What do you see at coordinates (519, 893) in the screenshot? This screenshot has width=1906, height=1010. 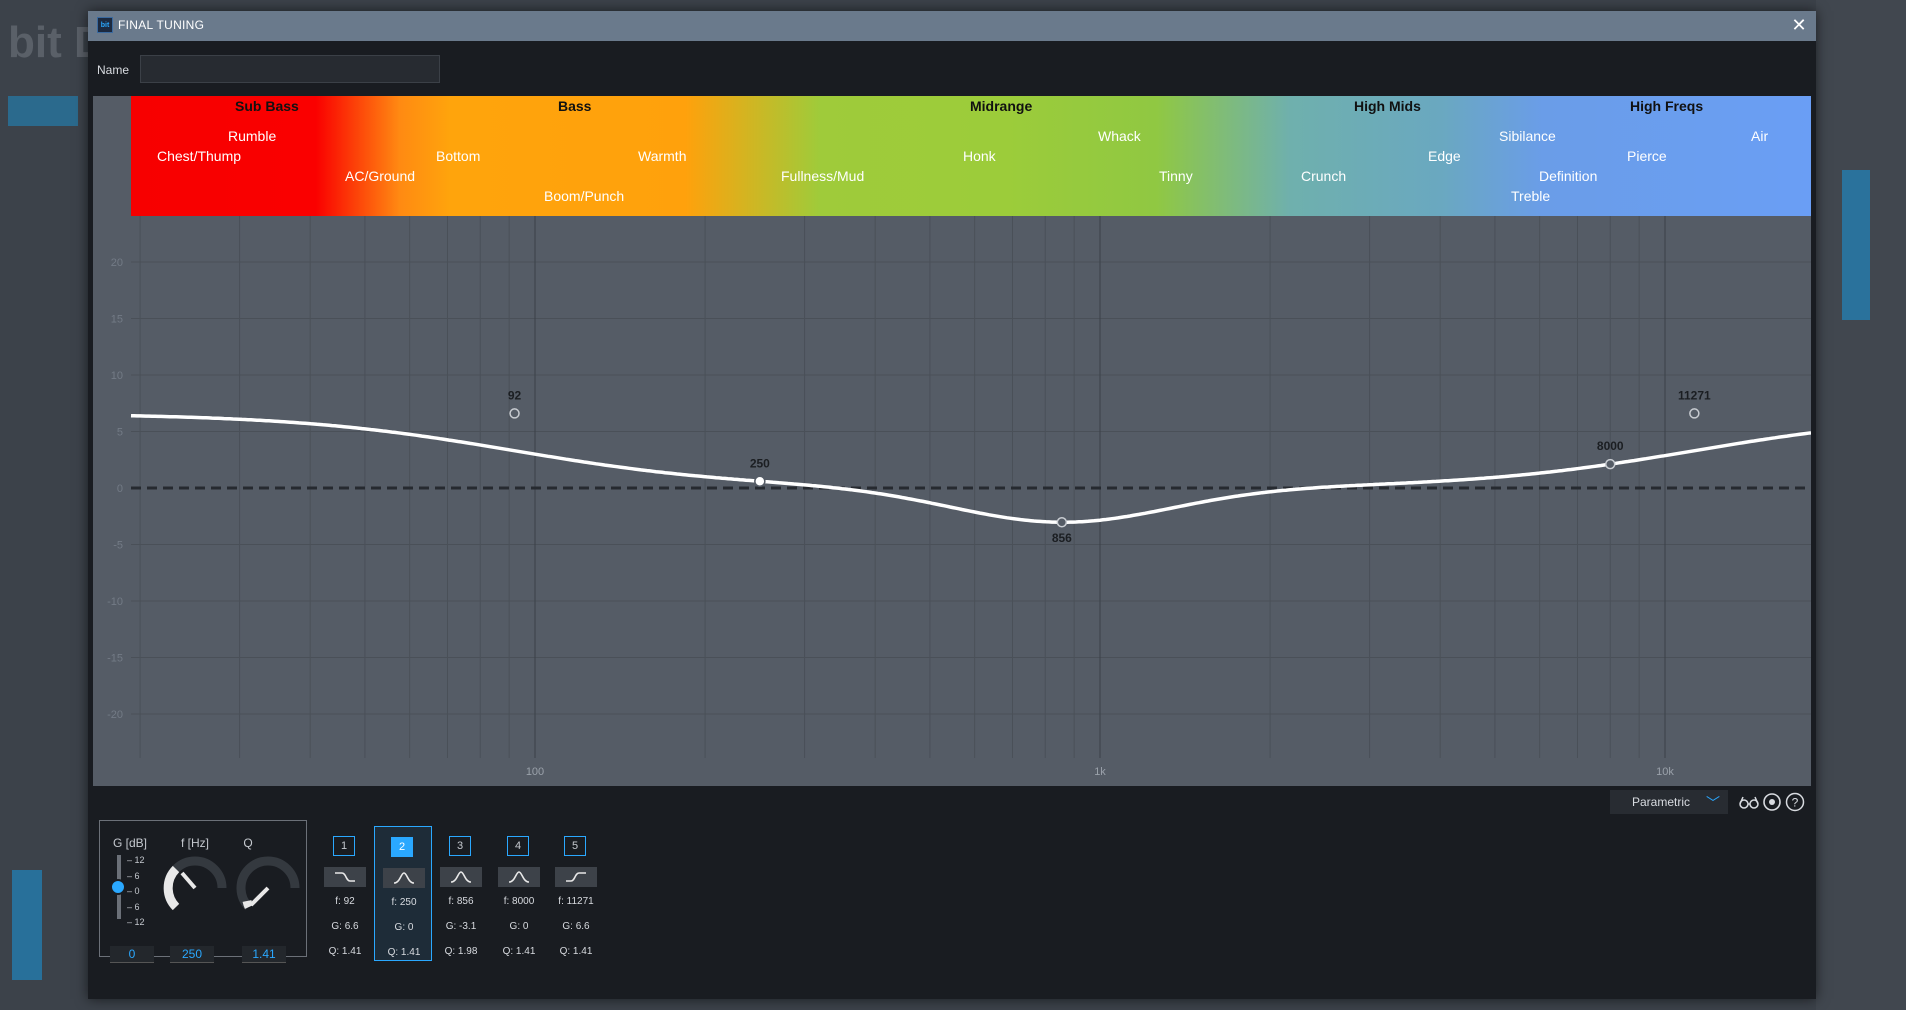 I see `band-4-button: 4 f: 8000 G: 0 Q: 1.41` at bounding box center [519, 893].